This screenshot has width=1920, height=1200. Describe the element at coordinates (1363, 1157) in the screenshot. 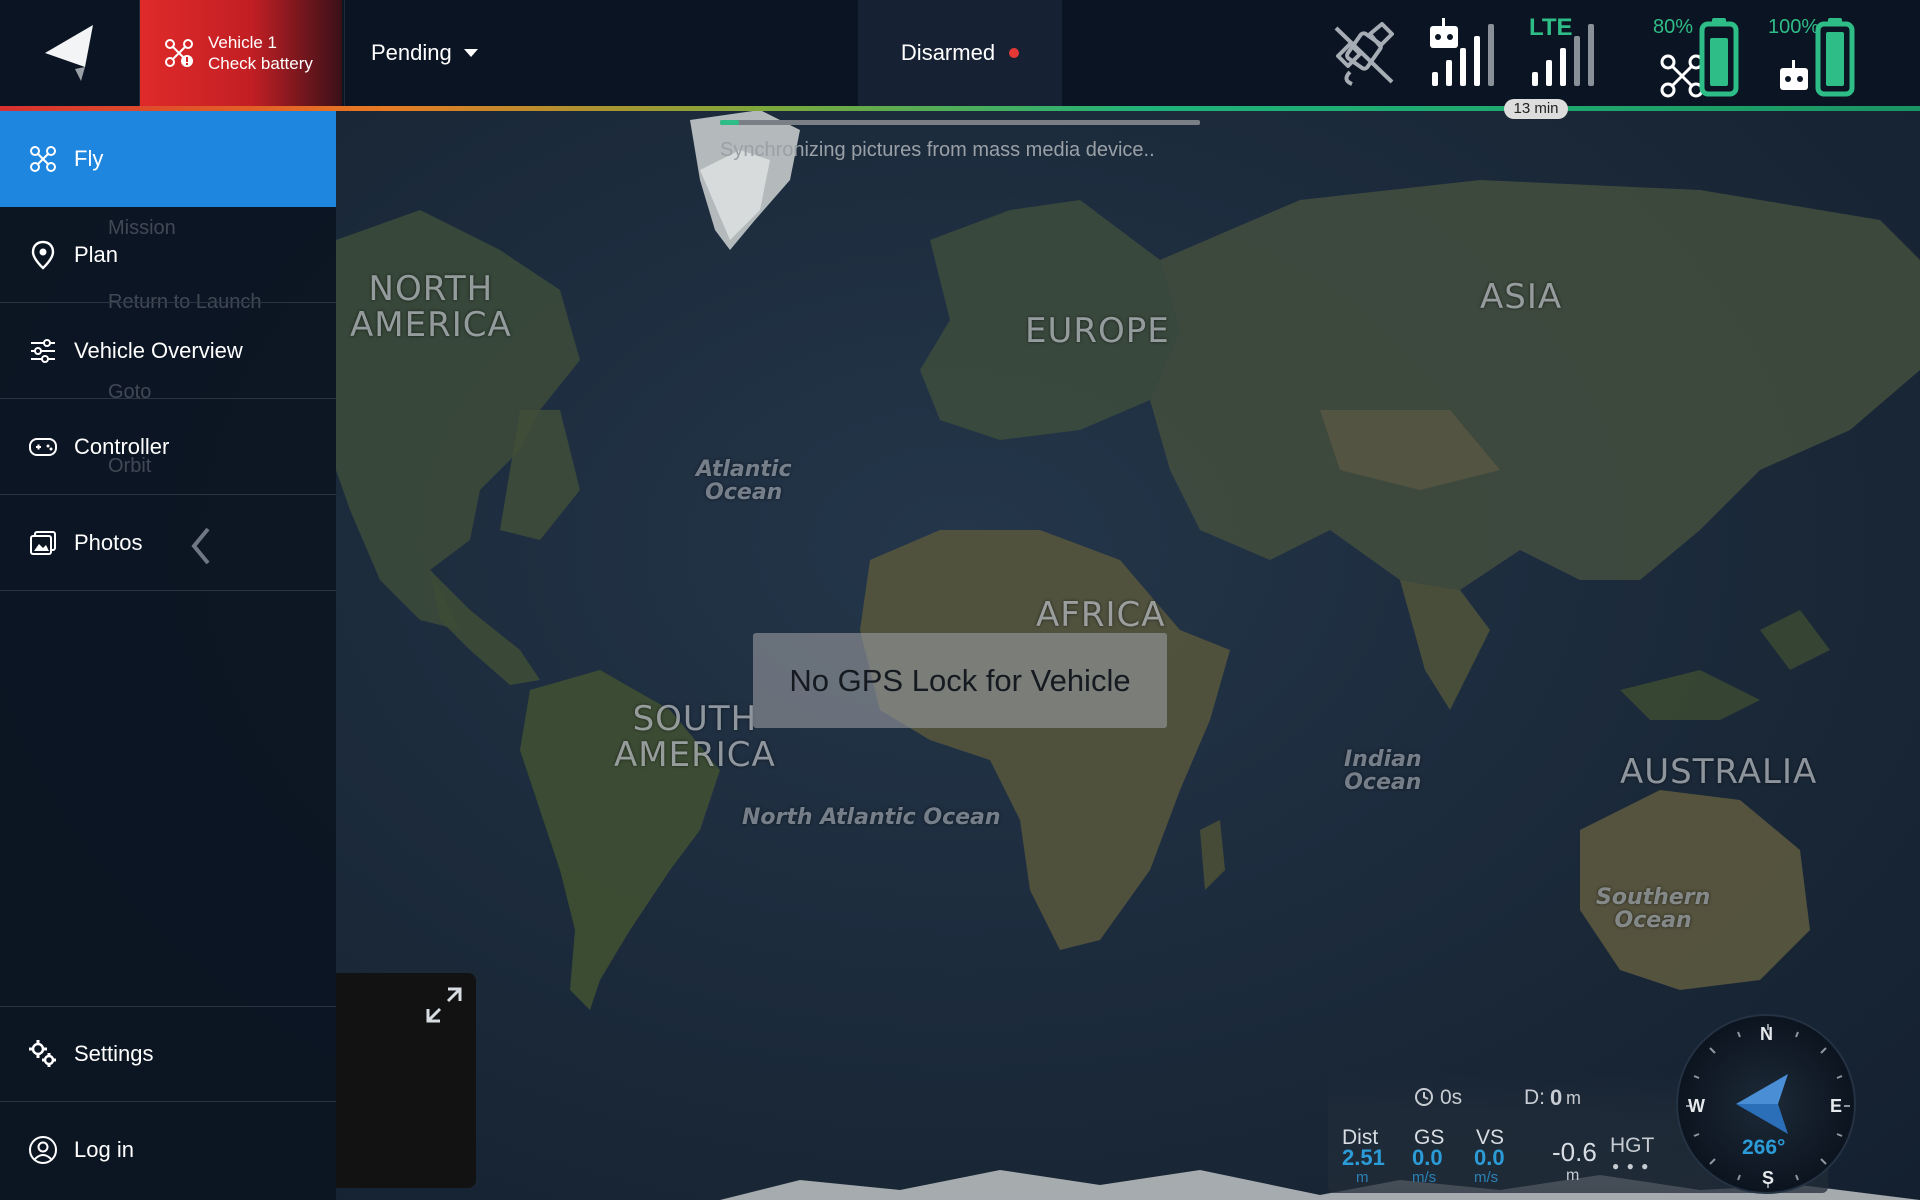

I see `dist-value: 2.51` at that location.